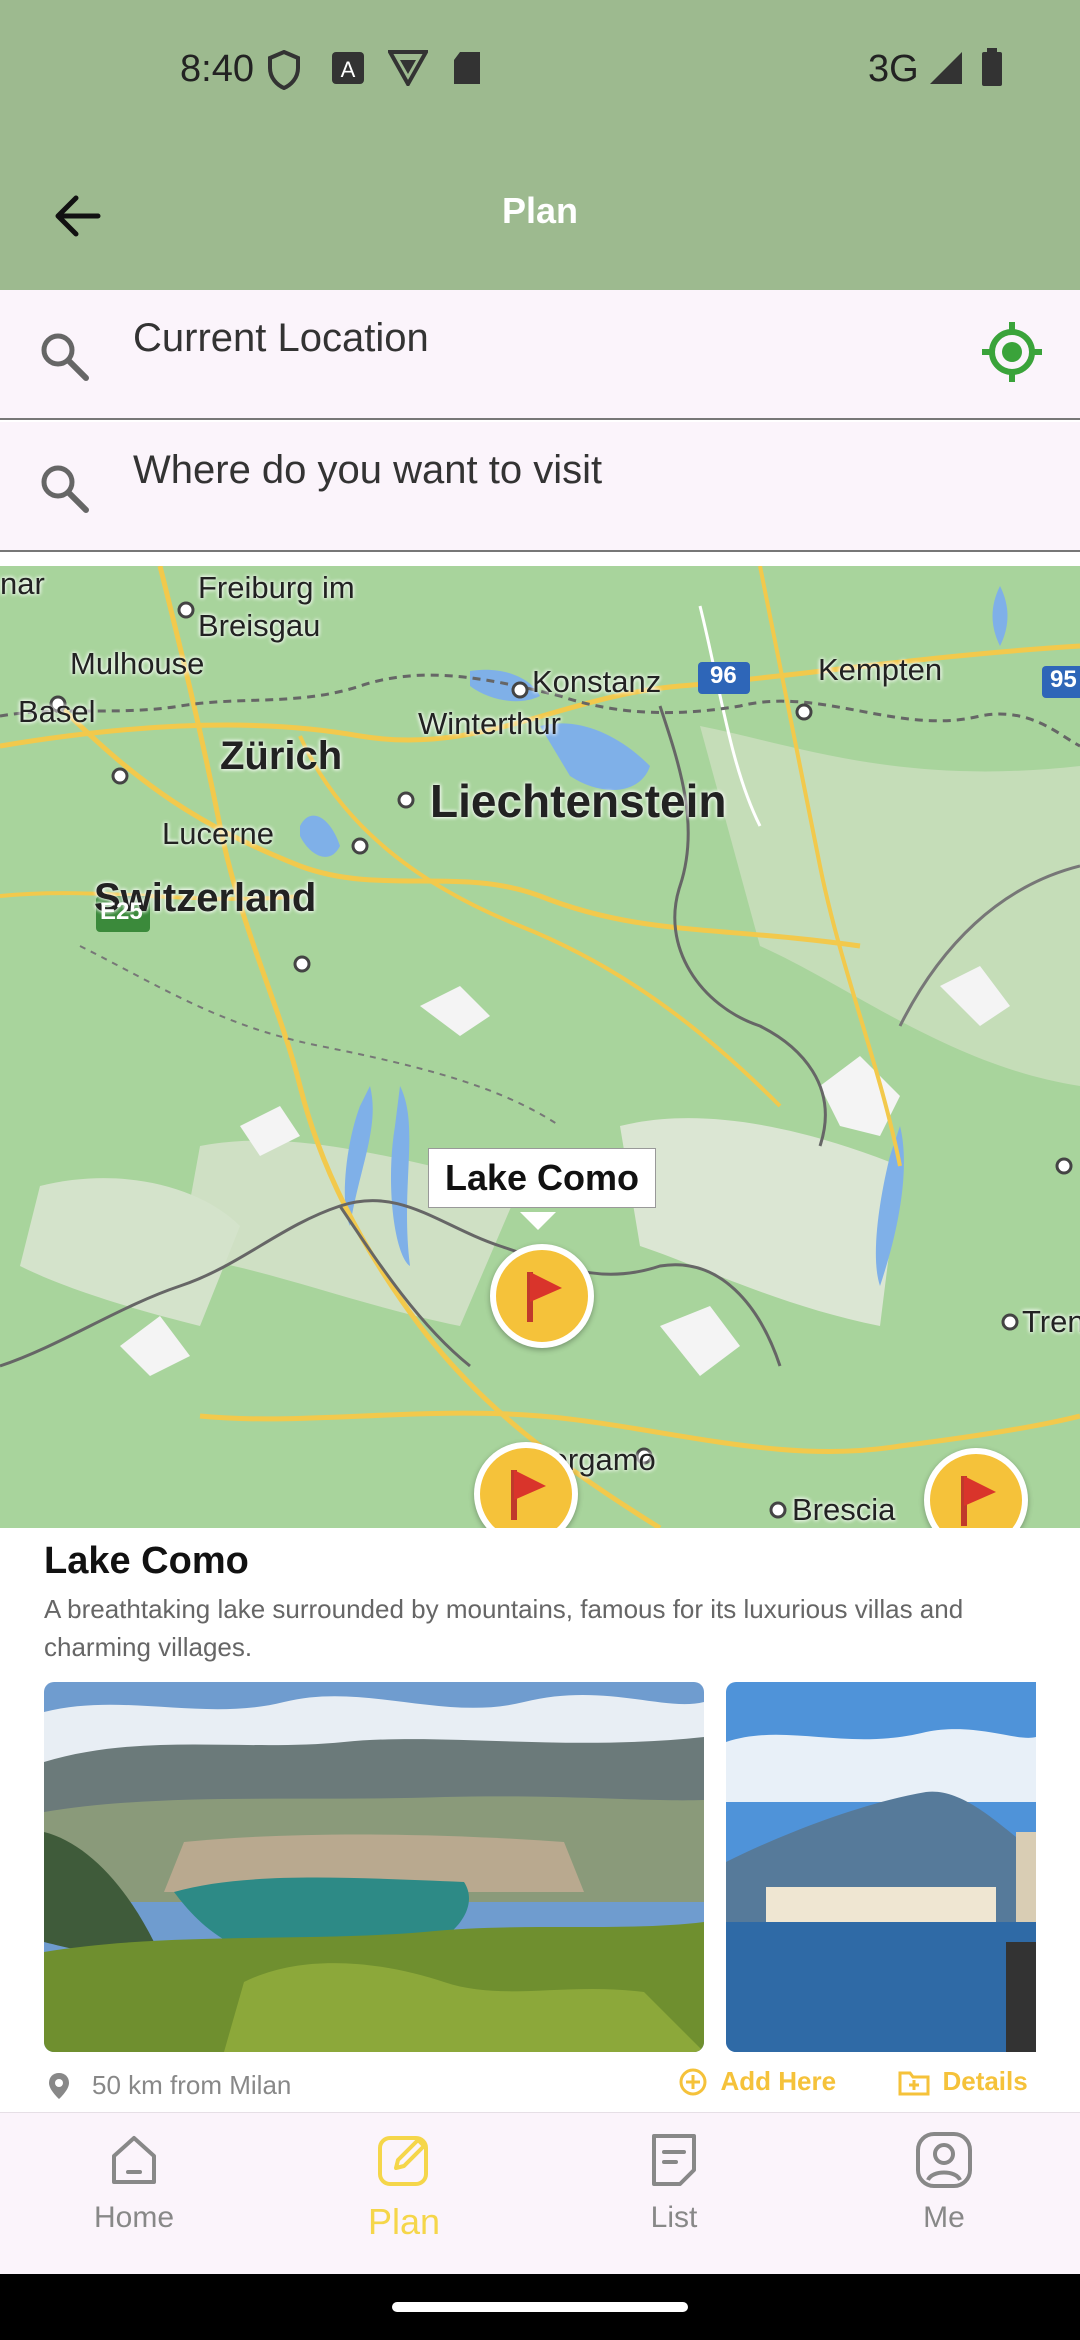 The width and height of the screenshot is (1080, 2340). Describe the element at coordinates (985, 2081) in the screenshot. I see `details-label: Details` at that location.